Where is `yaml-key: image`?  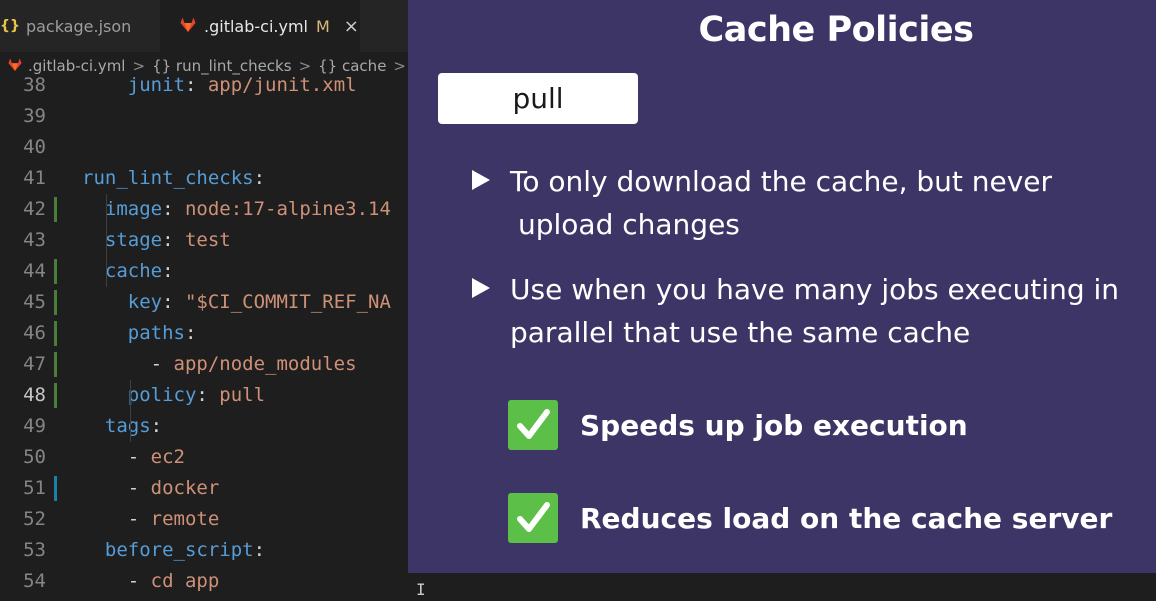
yaml-key: image is located at coordinates (133, 209).